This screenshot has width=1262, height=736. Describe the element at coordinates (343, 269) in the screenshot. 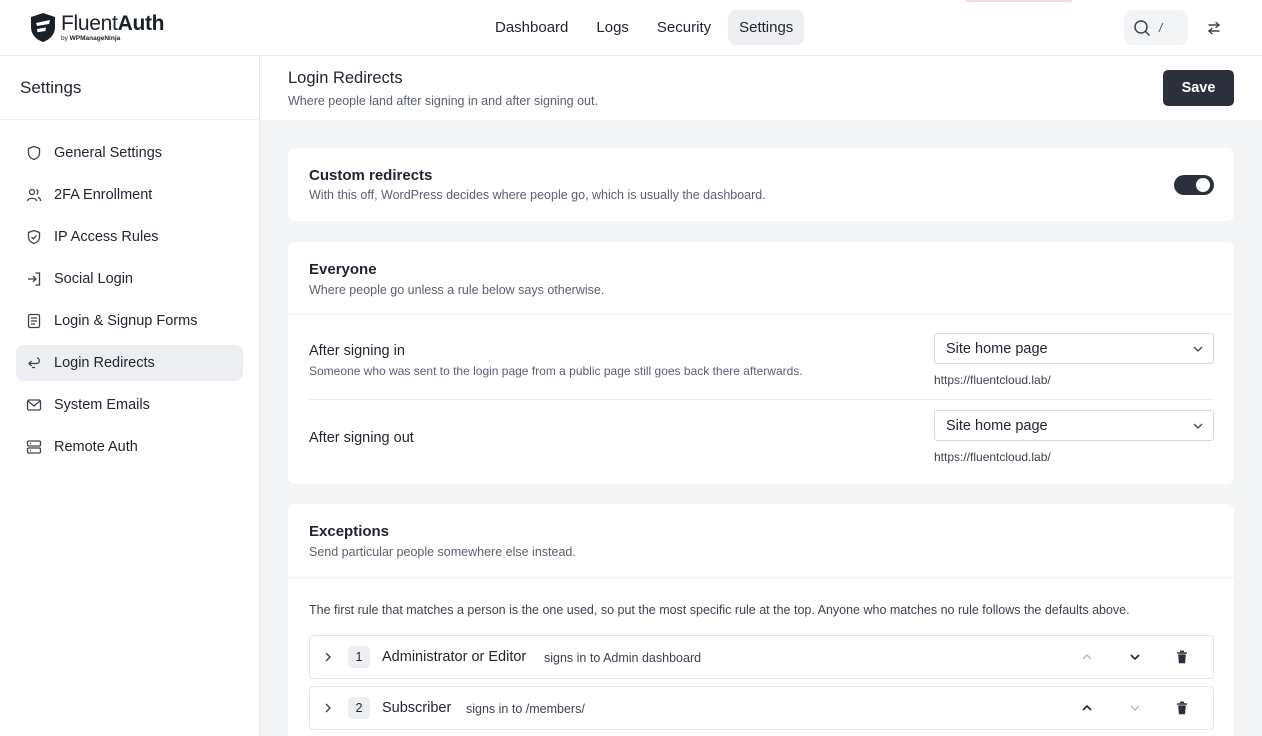

I see `everyone-title: Everyone` at that location.